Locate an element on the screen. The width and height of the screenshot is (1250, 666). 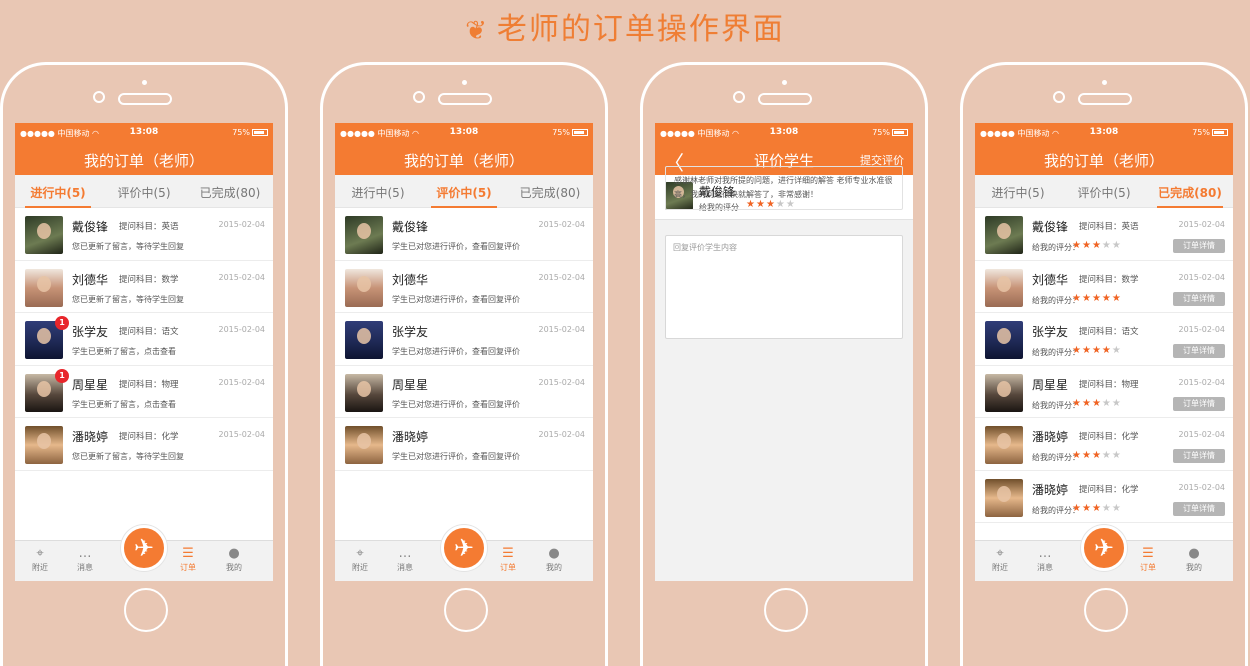
camera is located at coordinates (1059, 97).